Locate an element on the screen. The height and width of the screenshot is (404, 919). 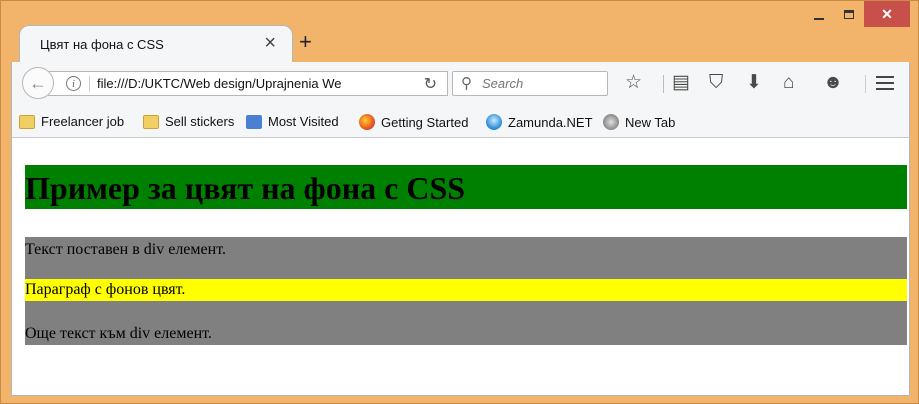
bookmark-label: Zamunda.NET is located at coordinates (550, 122).